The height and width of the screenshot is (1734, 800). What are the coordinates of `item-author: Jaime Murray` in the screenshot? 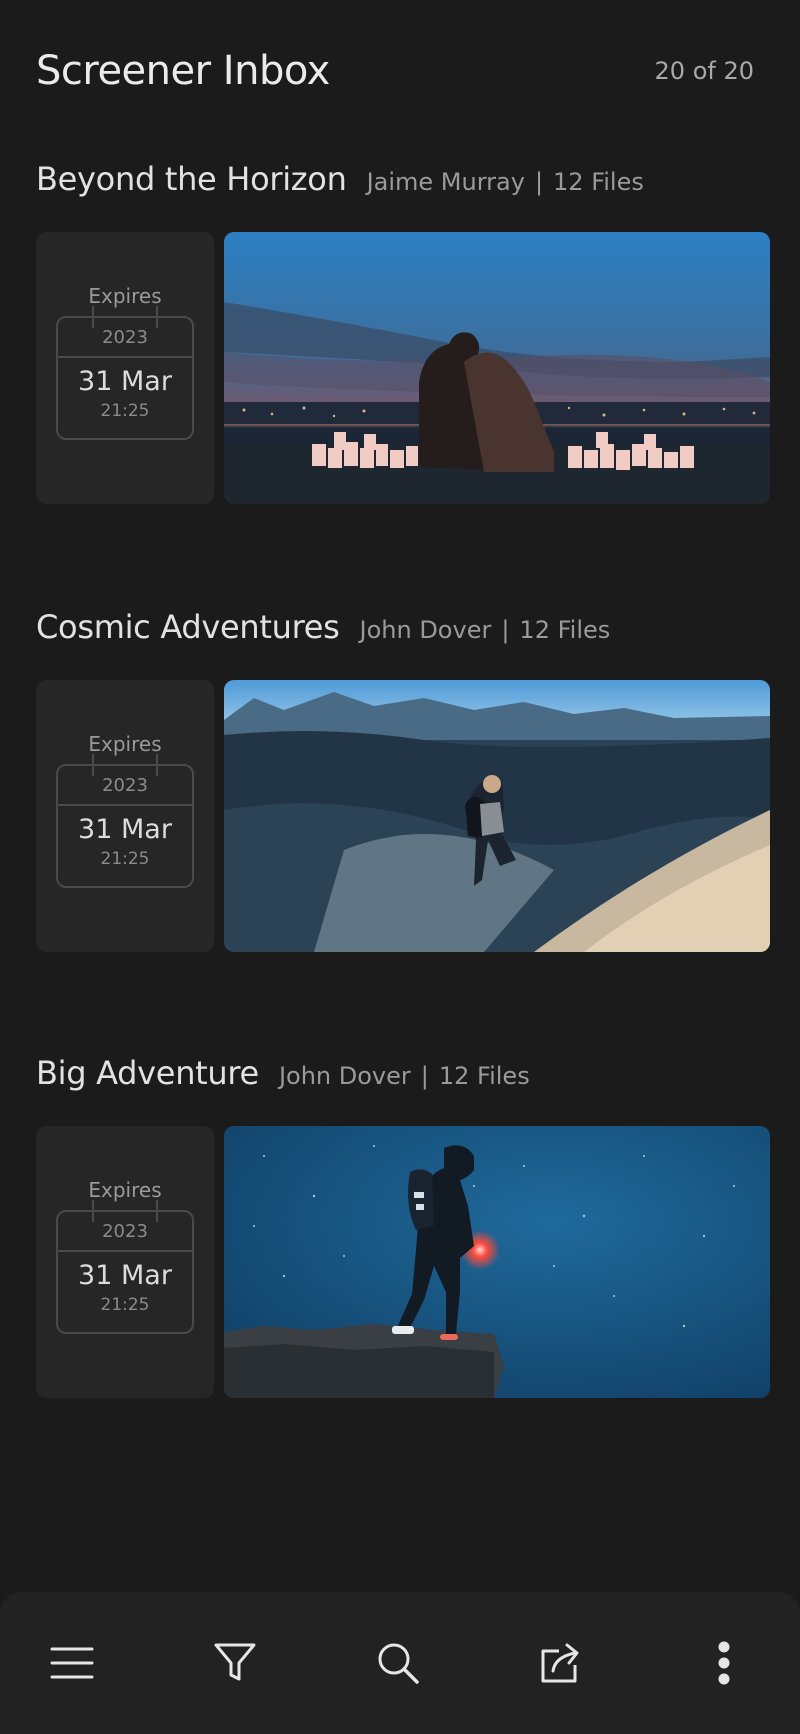 It's located at (445, 182).